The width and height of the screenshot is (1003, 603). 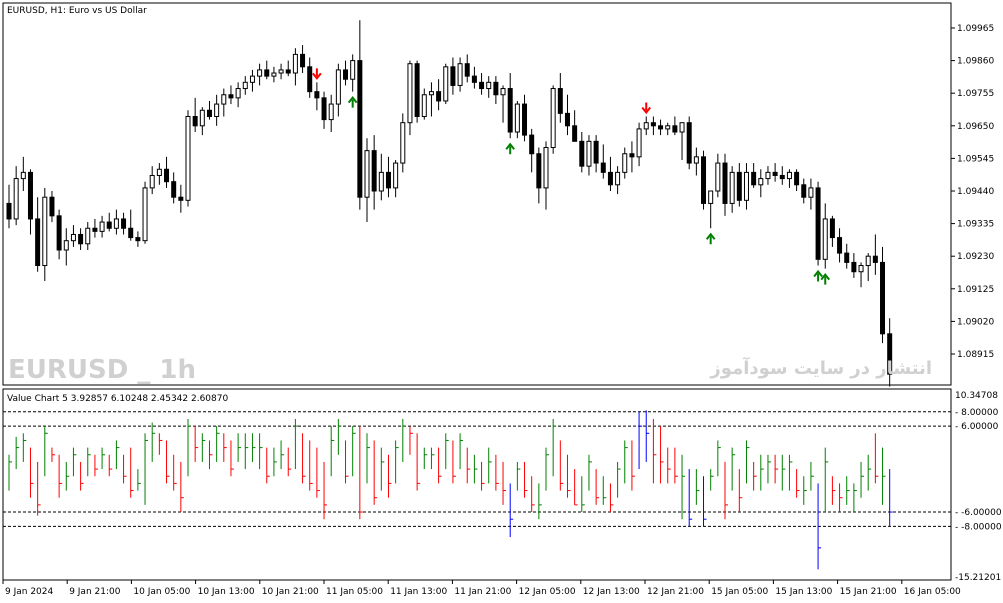 I want to click on time-label: 11 Jan 13:00, so click(x=418, y=592).